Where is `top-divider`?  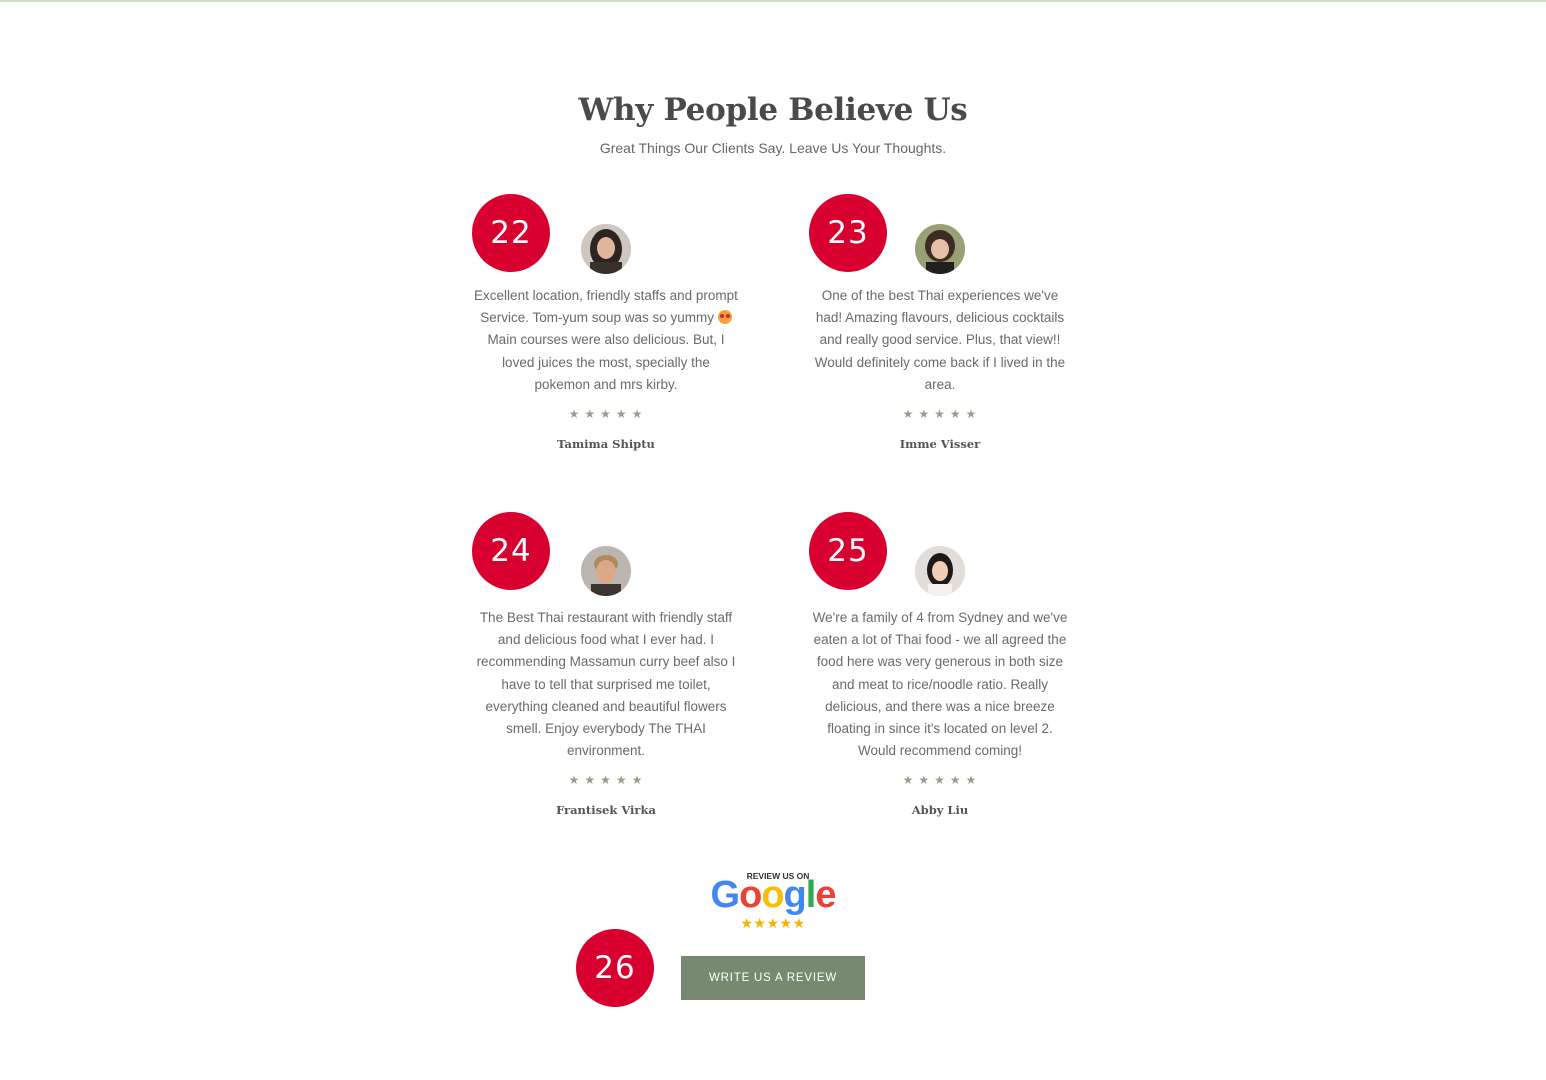 top-divider is located at coordinates (773, 1).